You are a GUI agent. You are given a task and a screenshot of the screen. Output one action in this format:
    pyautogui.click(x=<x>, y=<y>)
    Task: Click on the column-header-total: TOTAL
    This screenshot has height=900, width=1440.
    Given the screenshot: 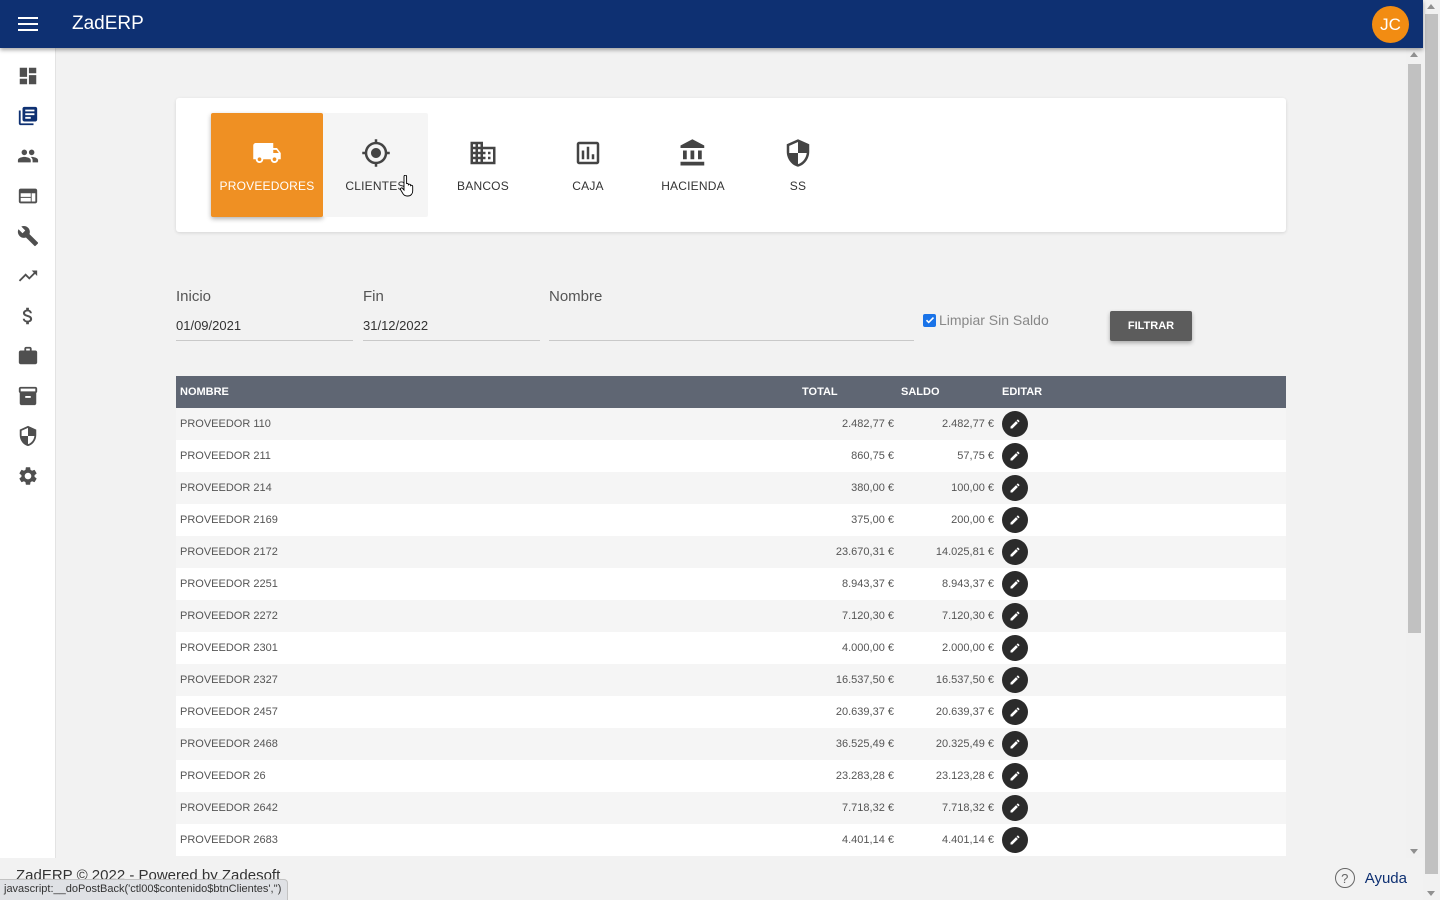 What is the action you would take?
    pyautogui.click(x=820, y=392)
    